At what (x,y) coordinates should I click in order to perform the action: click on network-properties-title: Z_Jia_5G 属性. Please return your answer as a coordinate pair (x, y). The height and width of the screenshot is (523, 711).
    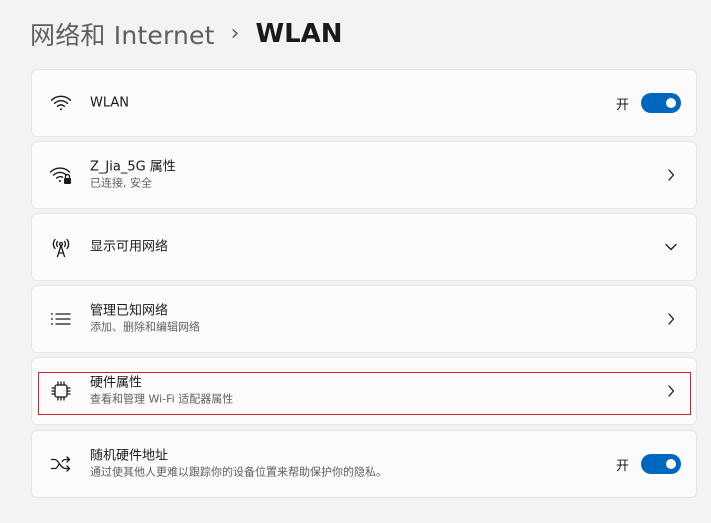
    Looking at the image, I should click on (133, 167).